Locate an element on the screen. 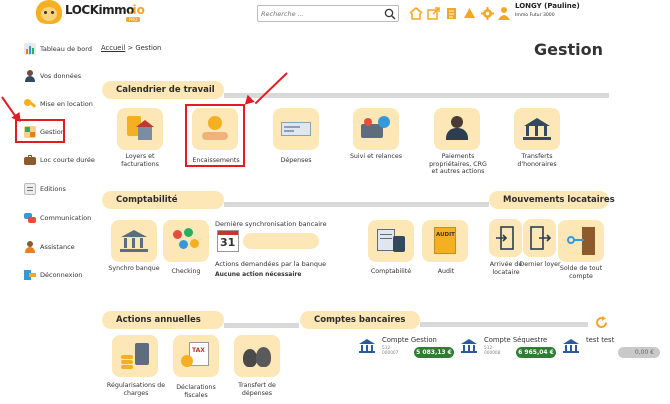  account-balance-badge: 6 965,04 € is located at coordinates (536, 352).